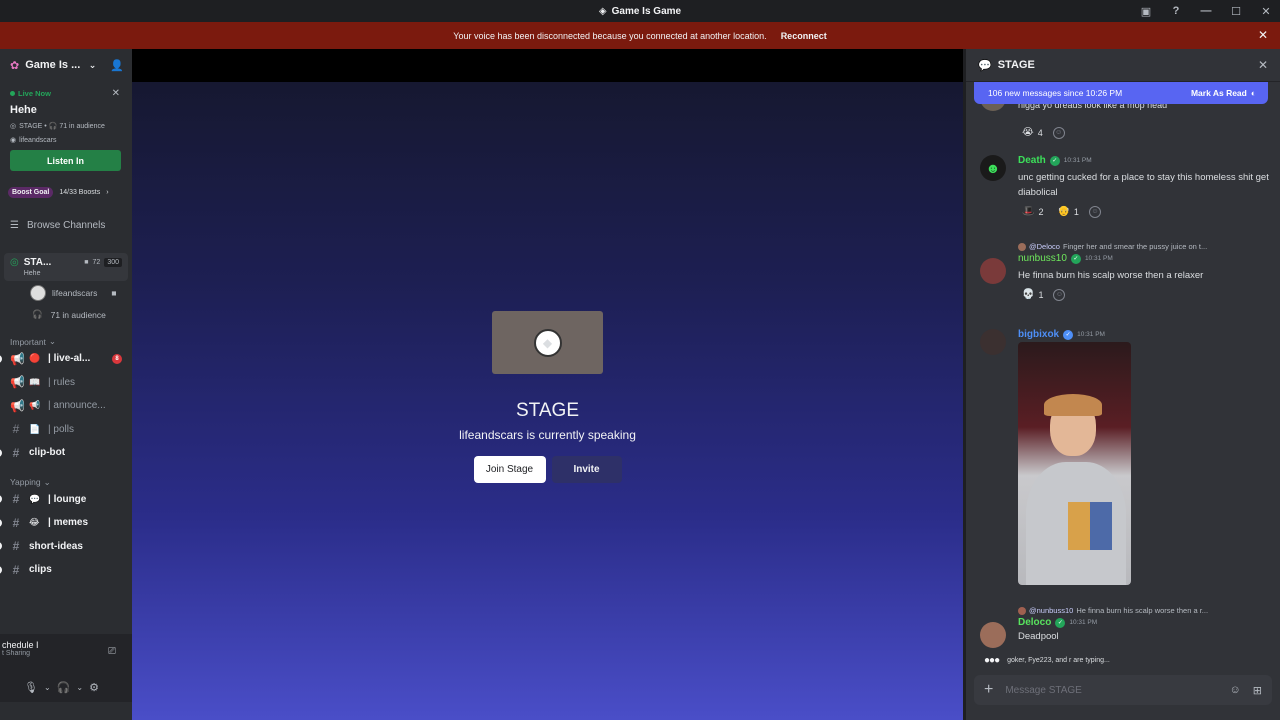 This screenshot has height=720, width=1280. What do you see at coordinates (35, 381) in the screenshot?
I see `channel-emoji-icon: 📖` at bounding box center [35, 381].